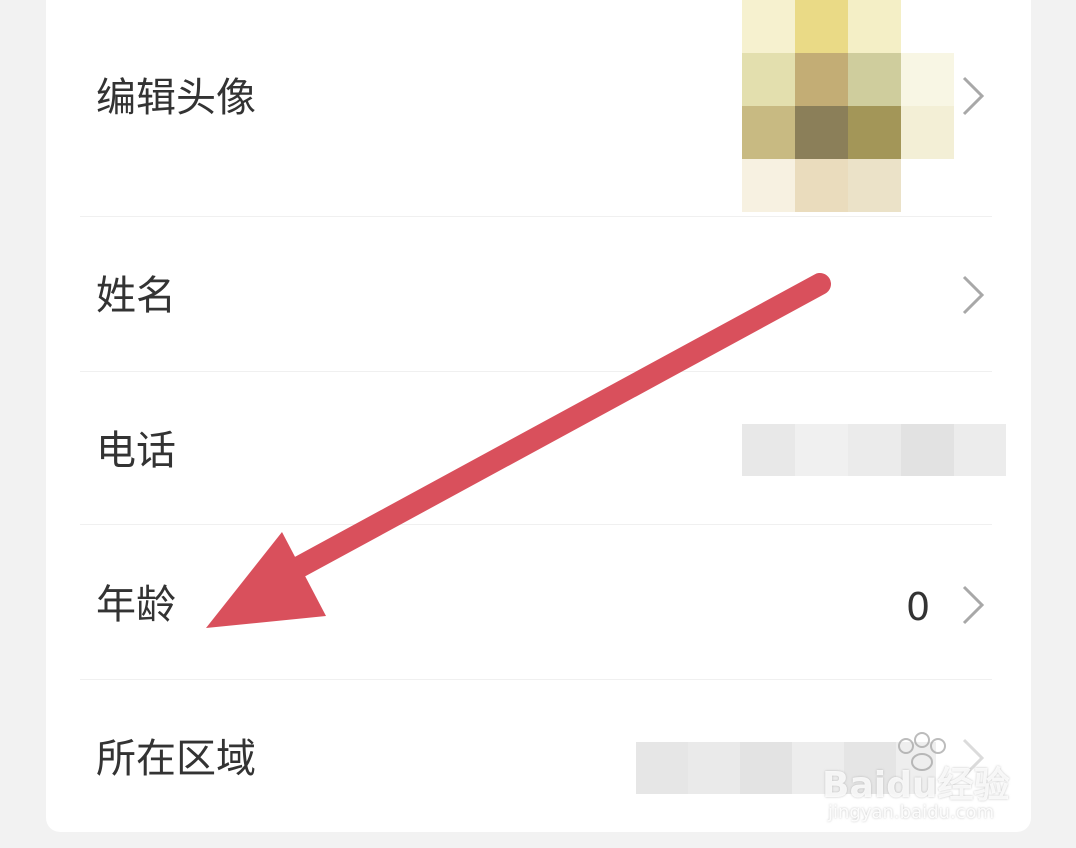  What do you see at coordinates (136, 296) in the screenshot?
I see `settings-row-label: 姓名` at bounding box center [136, 296].